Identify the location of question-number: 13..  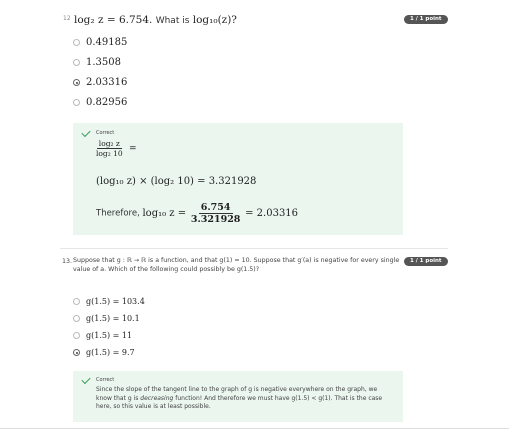
(67, 261).